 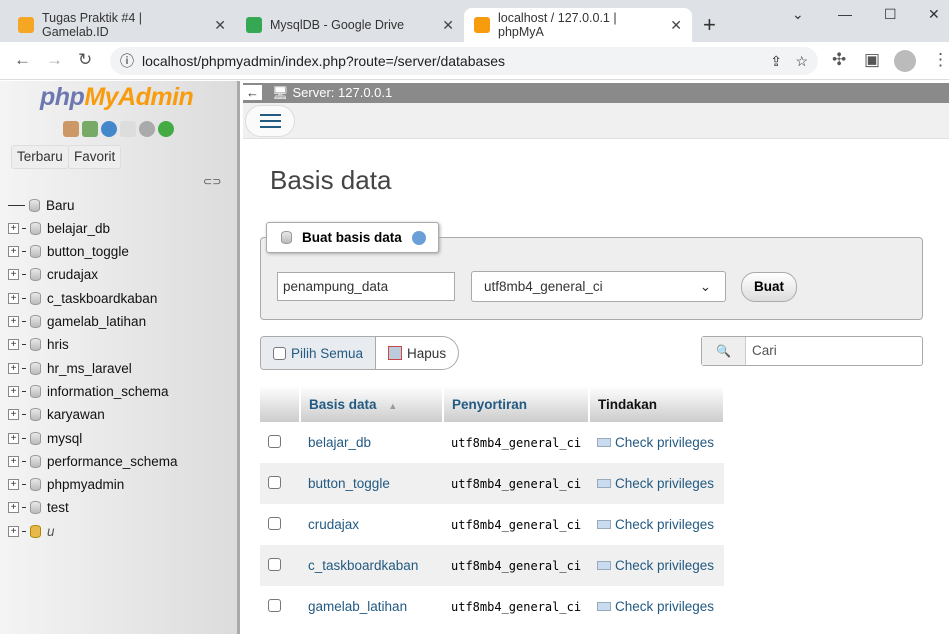 What do you see at coordinates (371, 442) in the screenshot?
I see `database-name-link: belajar_db` at bounding box center [371, 442].